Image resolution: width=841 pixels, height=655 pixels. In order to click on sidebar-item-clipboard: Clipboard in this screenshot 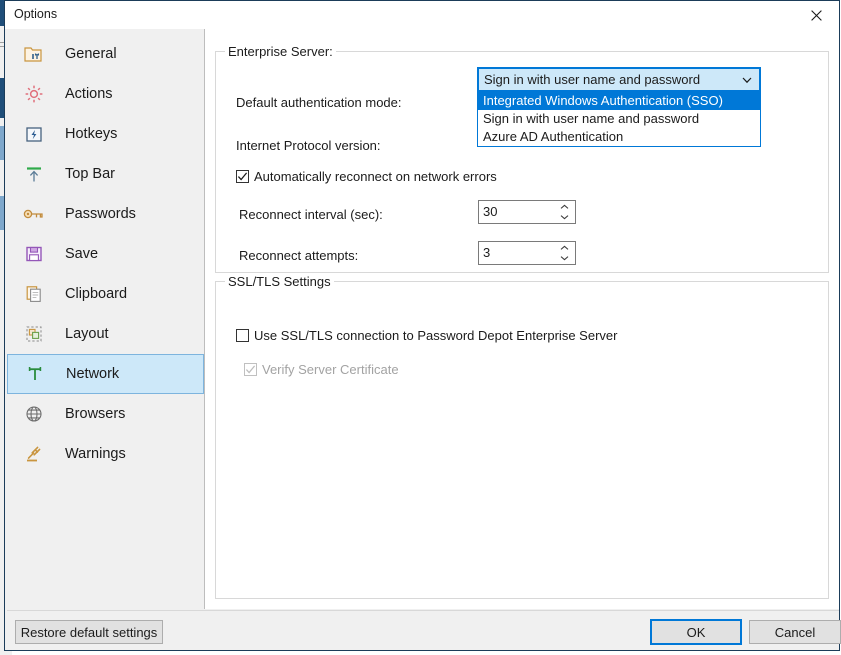, I will do `click(105, 294)`.